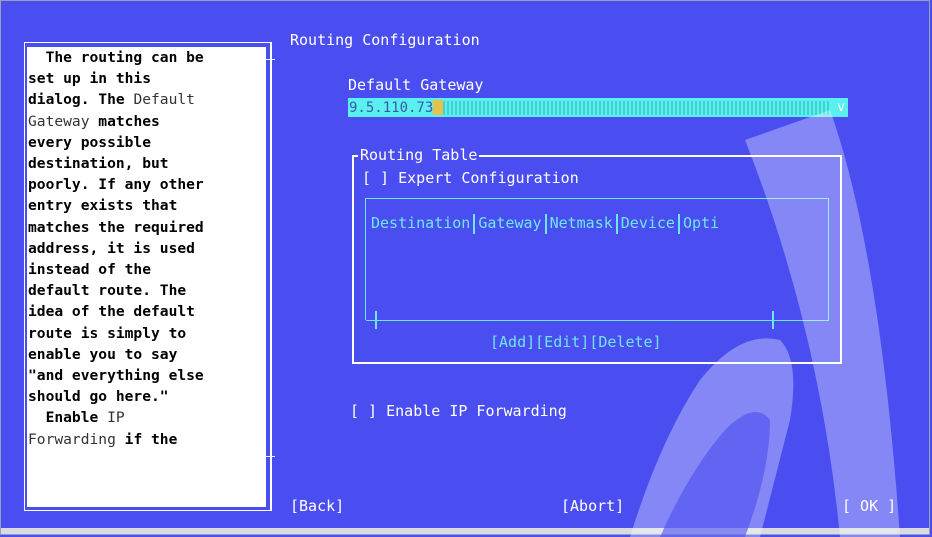 Image resolution: width=932 pixels, height=537 pixels. I want to click on help-text-line: poorly. If any other, so click(147, 184).